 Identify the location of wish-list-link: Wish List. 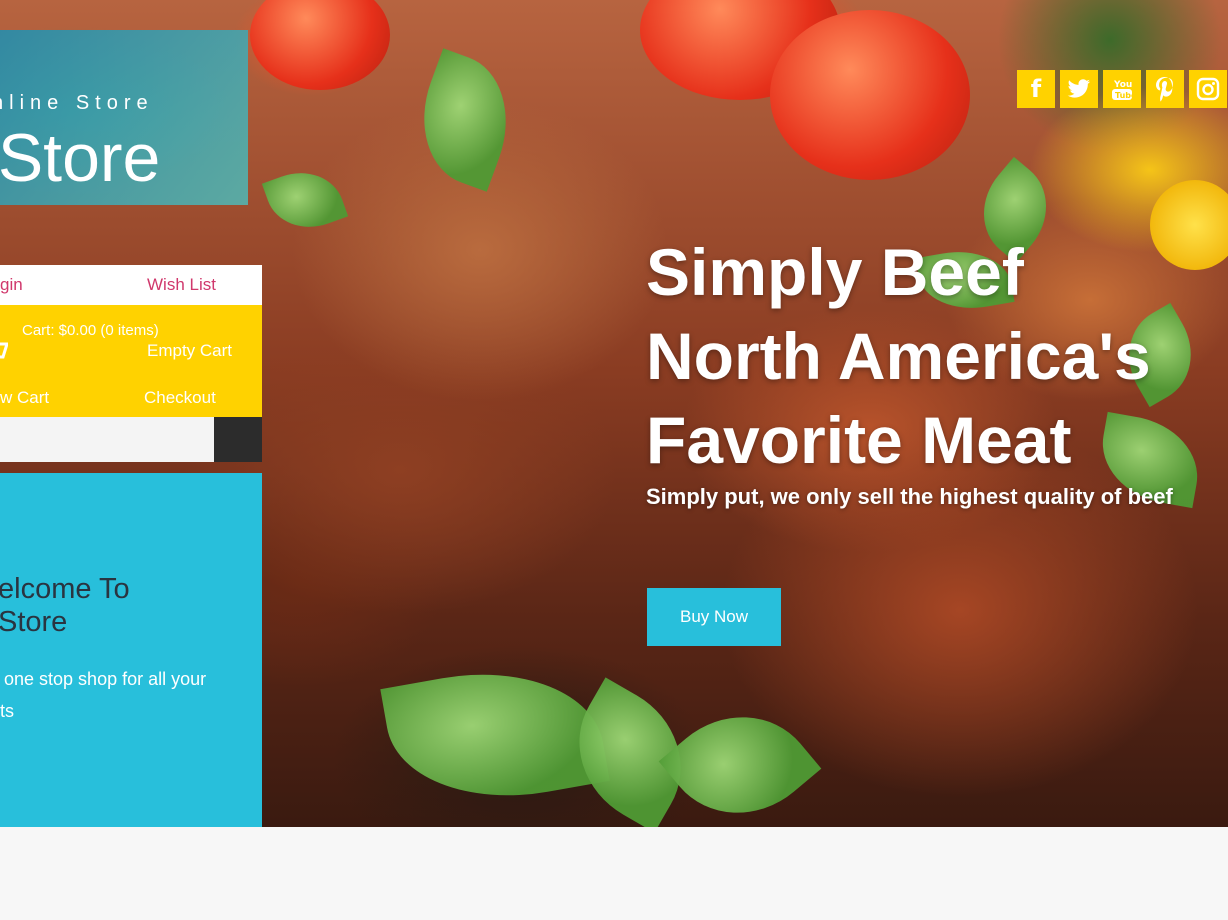
(181, 285).